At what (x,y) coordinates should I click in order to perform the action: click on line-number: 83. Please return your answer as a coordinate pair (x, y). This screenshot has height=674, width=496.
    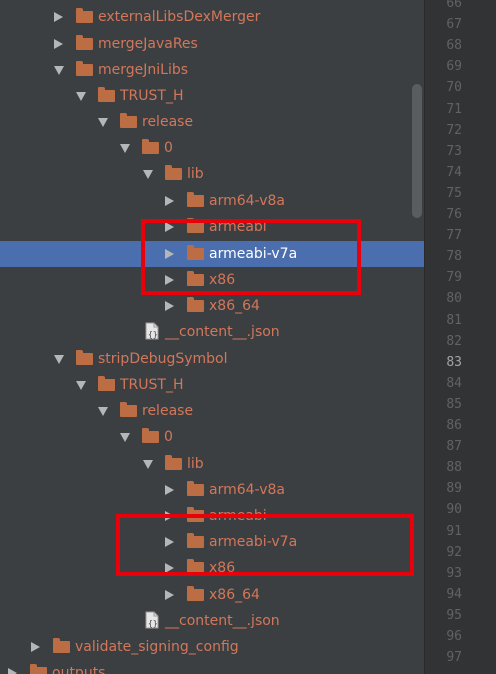
    Looking at the image, I should click on (454, 362).